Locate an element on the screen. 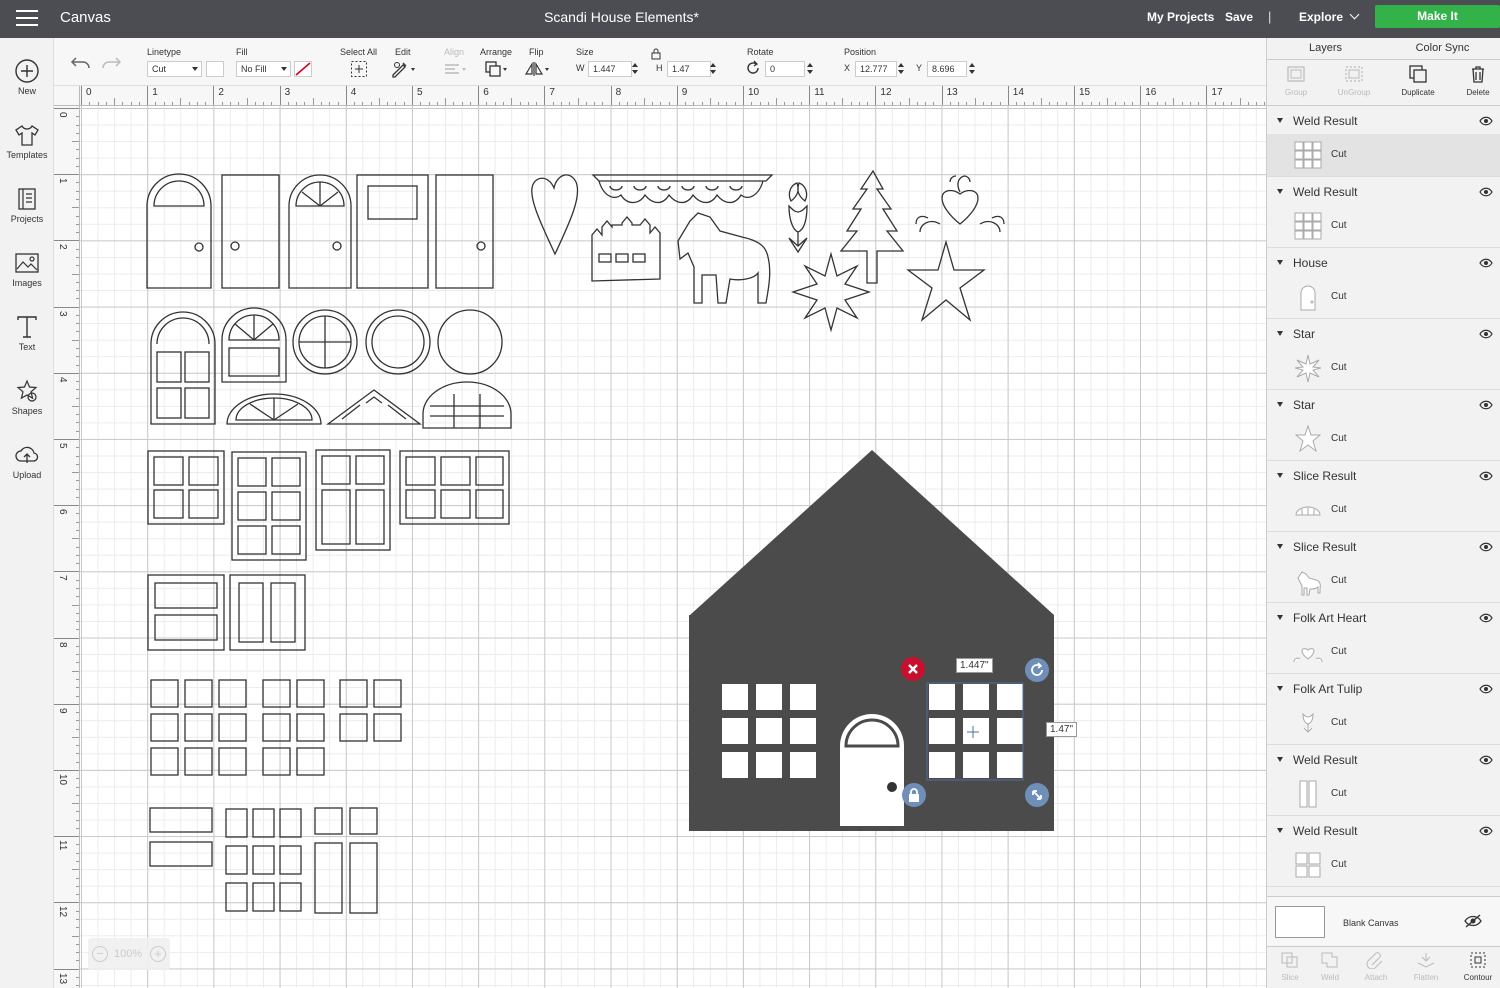 This screenshot has width=1500, height=988. sidebar-item-projects: Projects is located at coordinates (27, 211).